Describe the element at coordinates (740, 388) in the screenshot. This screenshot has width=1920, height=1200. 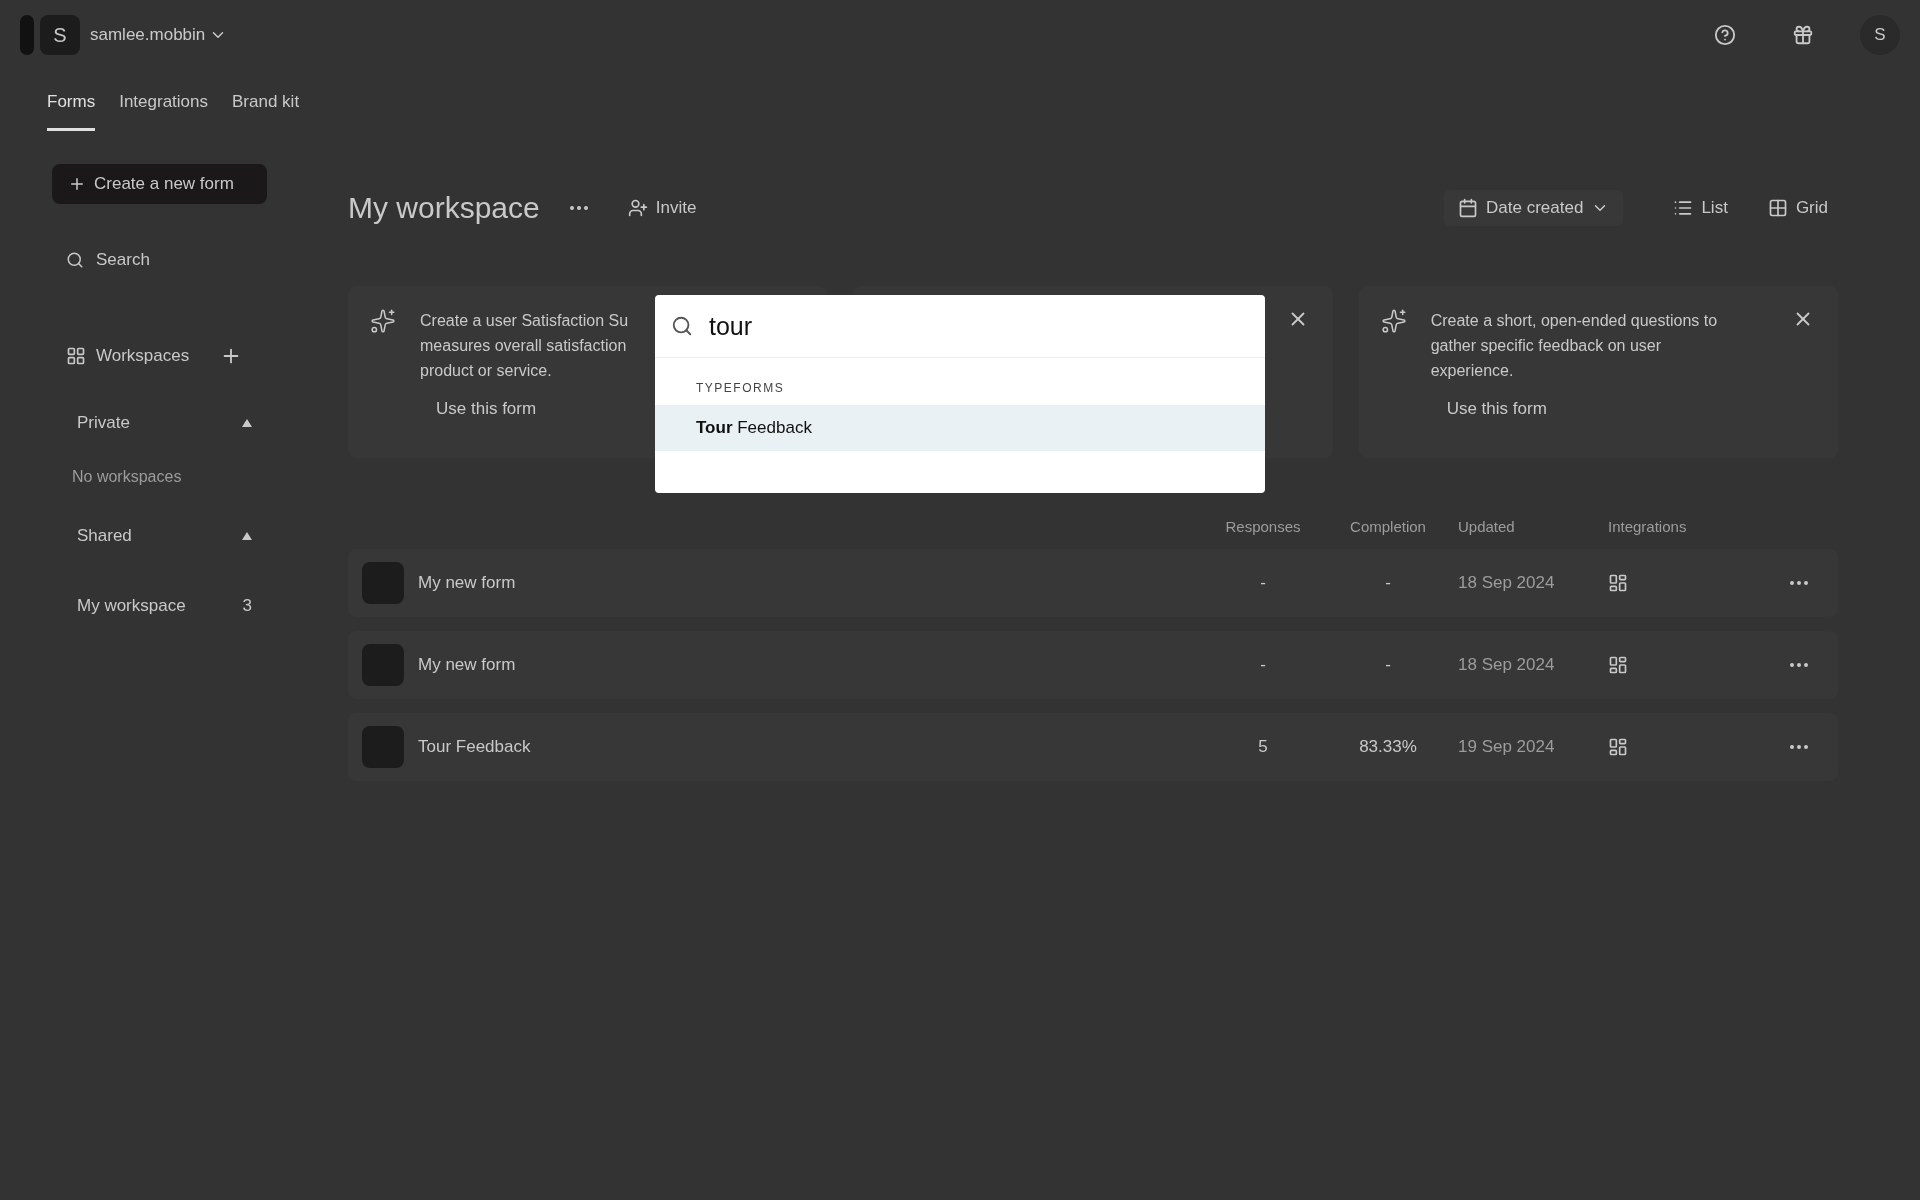
I see `section-label: TYPEFORMS` at that location.